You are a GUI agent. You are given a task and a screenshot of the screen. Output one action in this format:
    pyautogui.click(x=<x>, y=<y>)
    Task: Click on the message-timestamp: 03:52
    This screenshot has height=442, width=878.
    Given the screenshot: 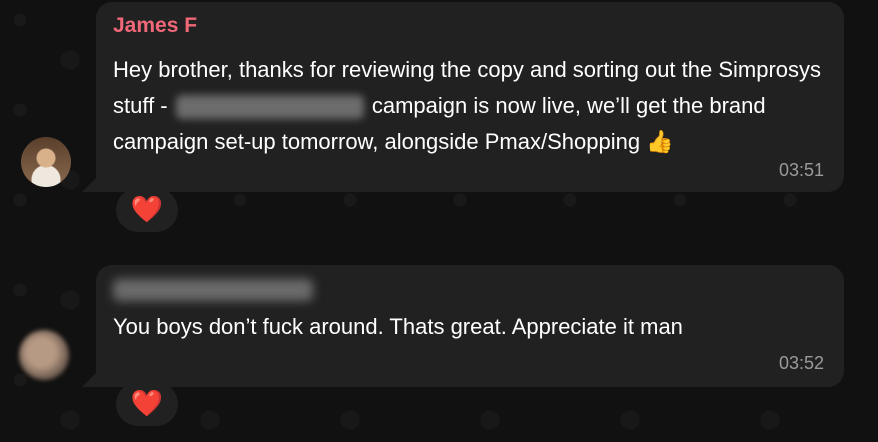 What is the action you would take?
    pyautogui.click(x=801, y=363)
    